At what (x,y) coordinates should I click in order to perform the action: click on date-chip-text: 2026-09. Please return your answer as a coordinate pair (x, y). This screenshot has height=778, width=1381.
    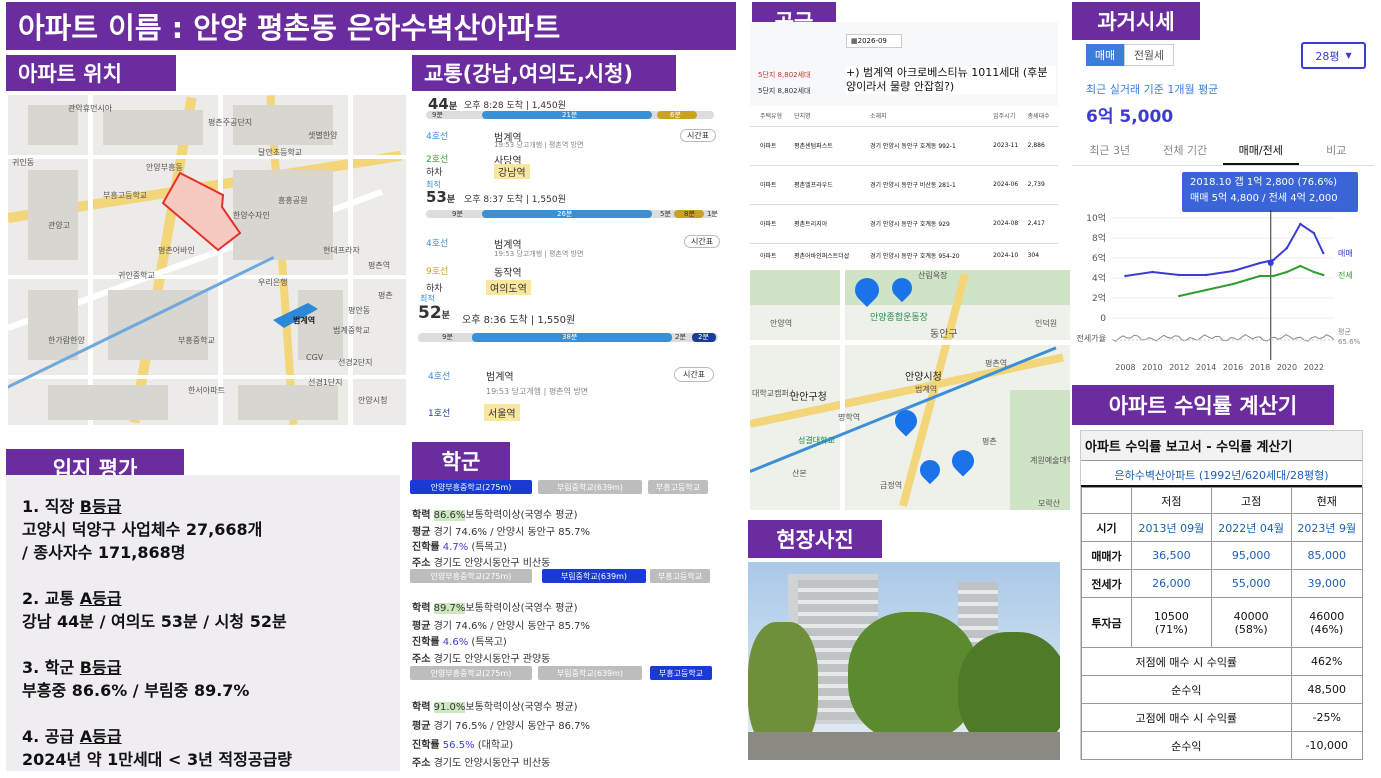
    Looking at the image, I should click on (872, 41).